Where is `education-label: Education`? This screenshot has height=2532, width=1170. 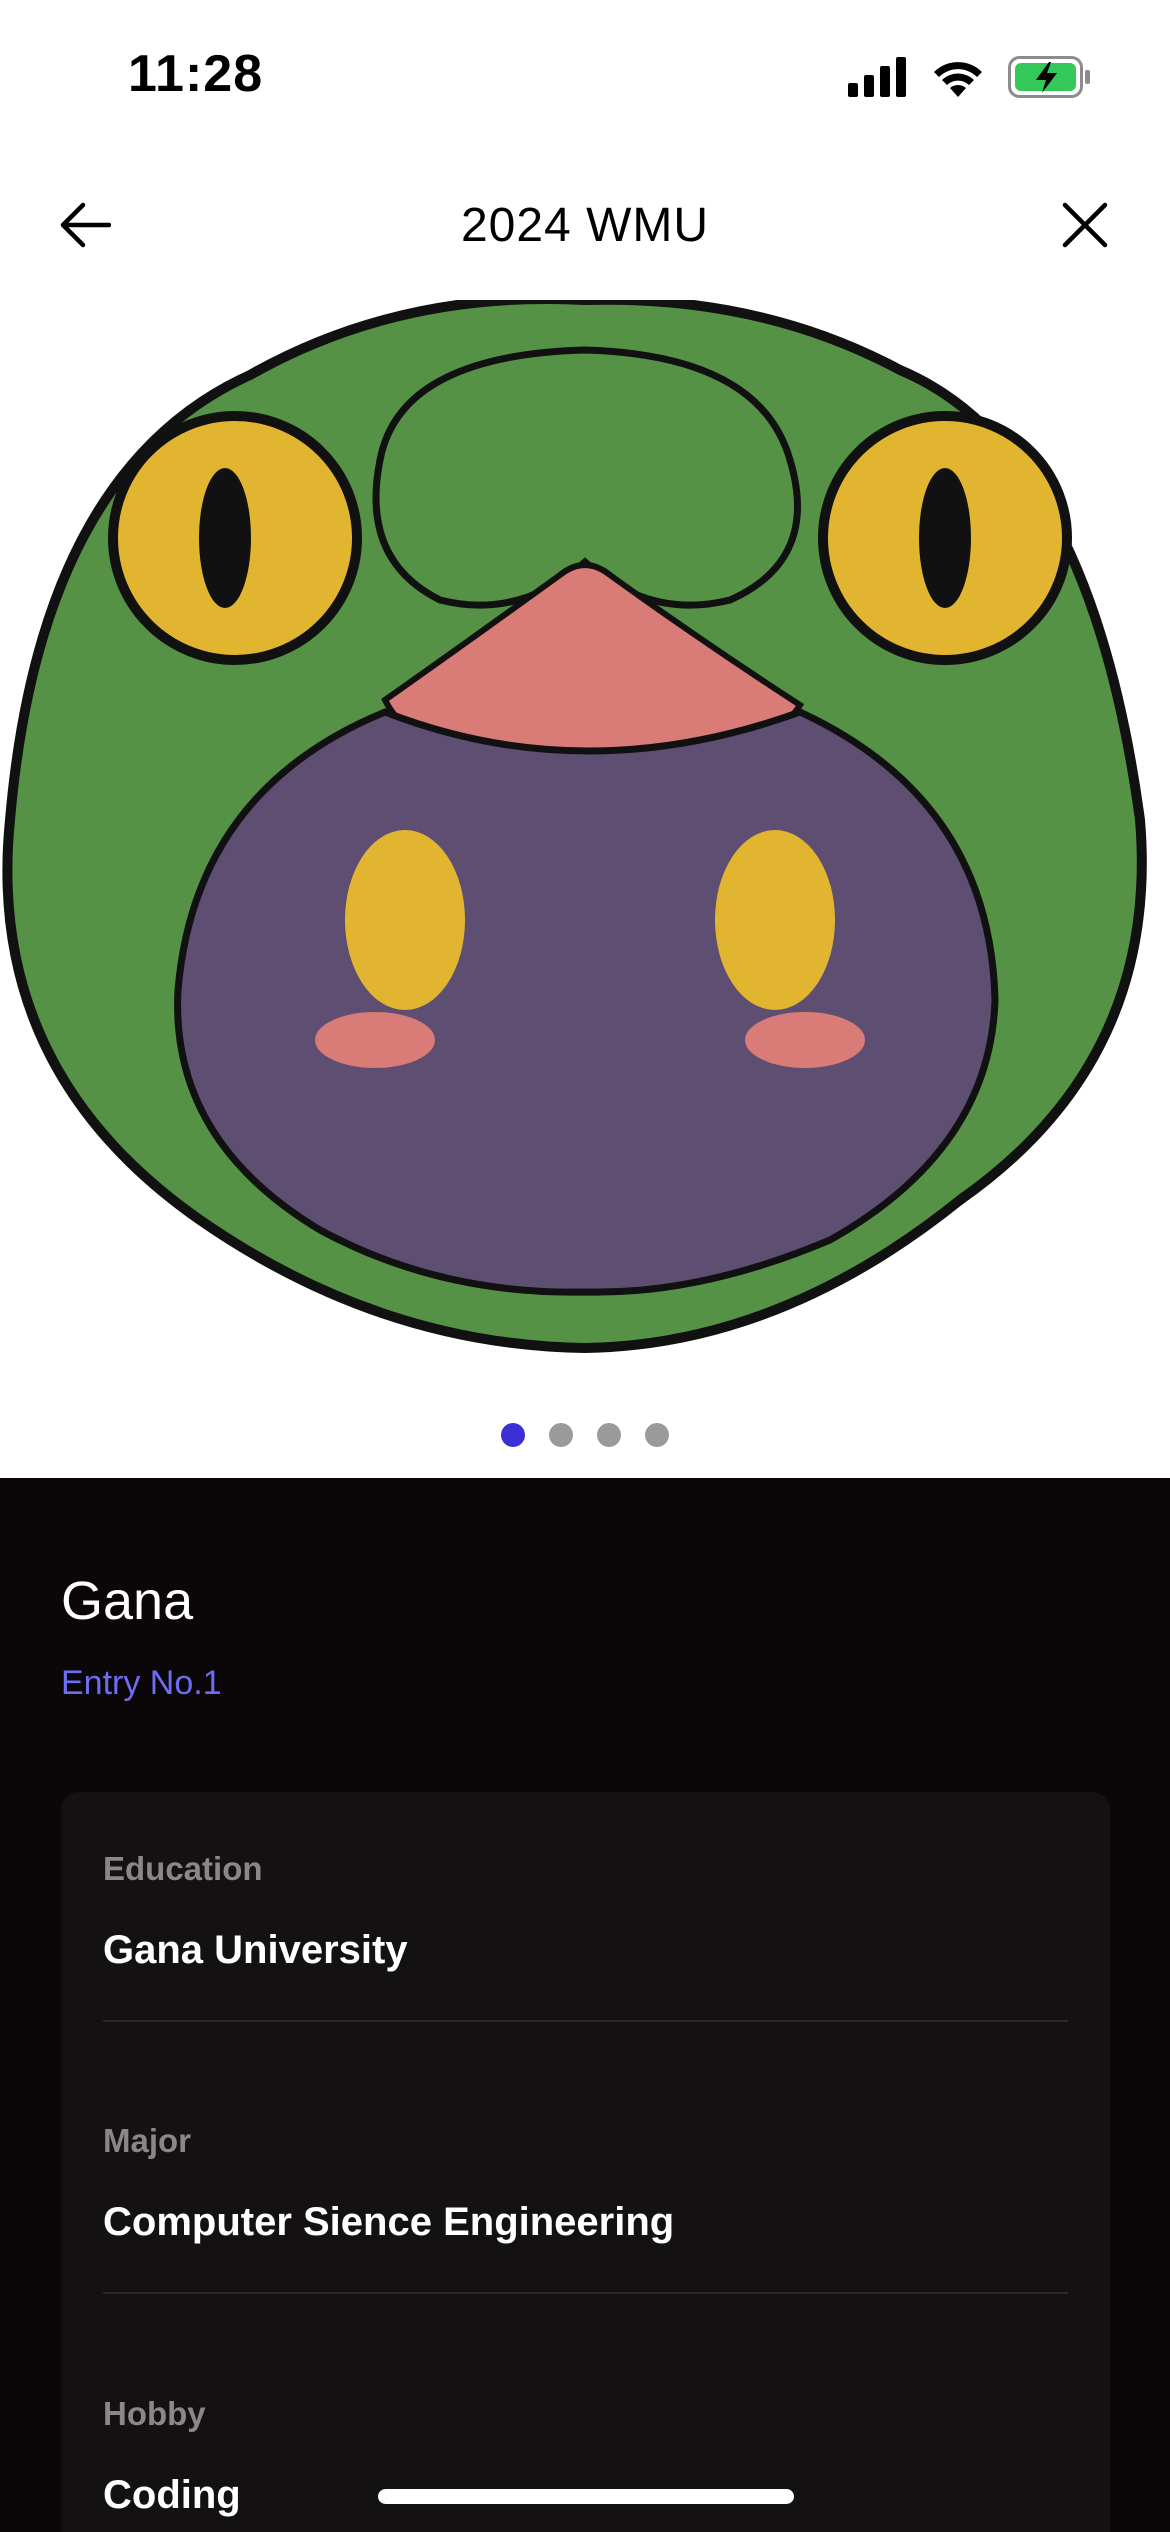 education-label: Education is located at coordinates (183, 1868).